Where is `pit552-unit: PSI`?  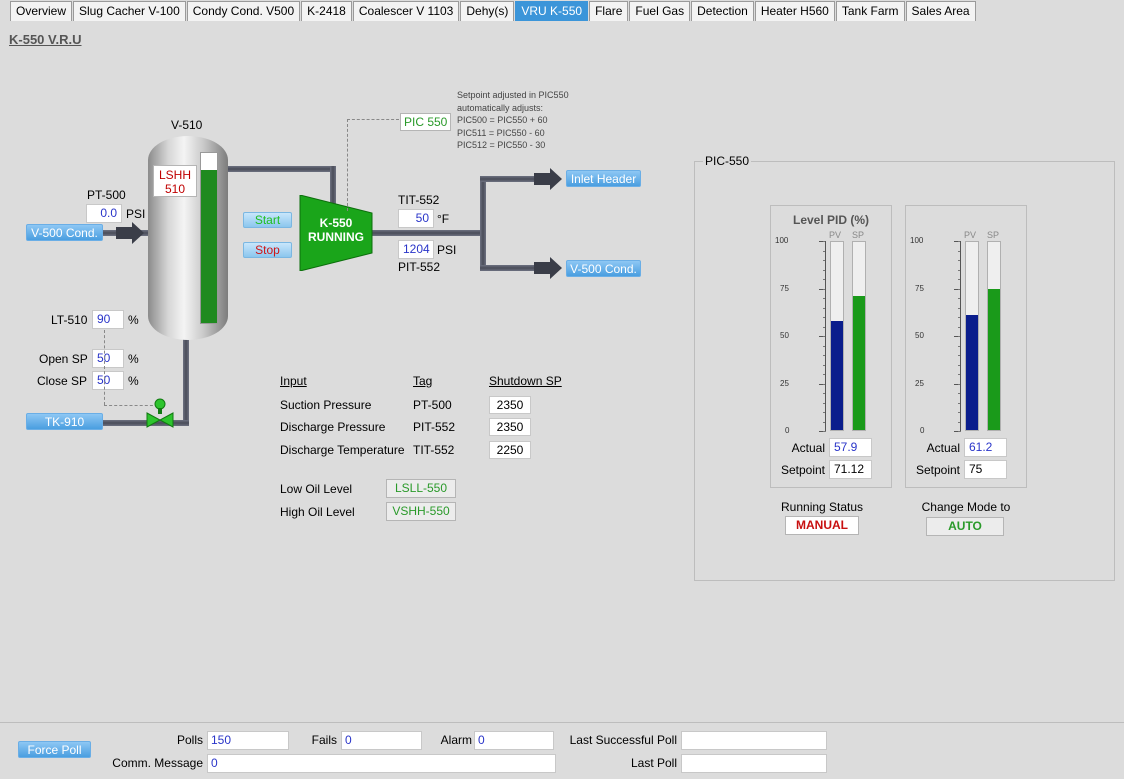
pit552-unit: PSI is located at coordinates (447, 250).